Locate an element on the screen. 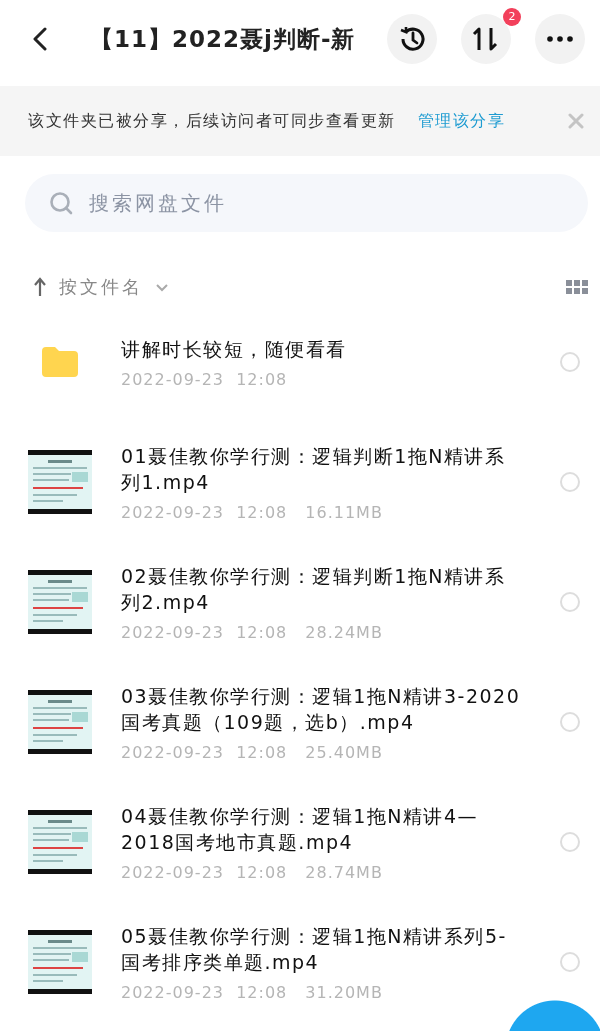 The image size is (600, 1031). file-size: 28.24MB is located at coordinates (344, 632).